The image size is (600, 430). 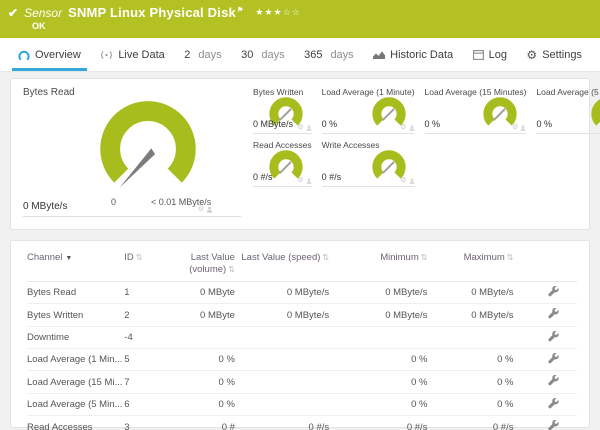 I want to click on col-header-last-speed: Last Value (speed) ⇅, so click(x=282, y=263).